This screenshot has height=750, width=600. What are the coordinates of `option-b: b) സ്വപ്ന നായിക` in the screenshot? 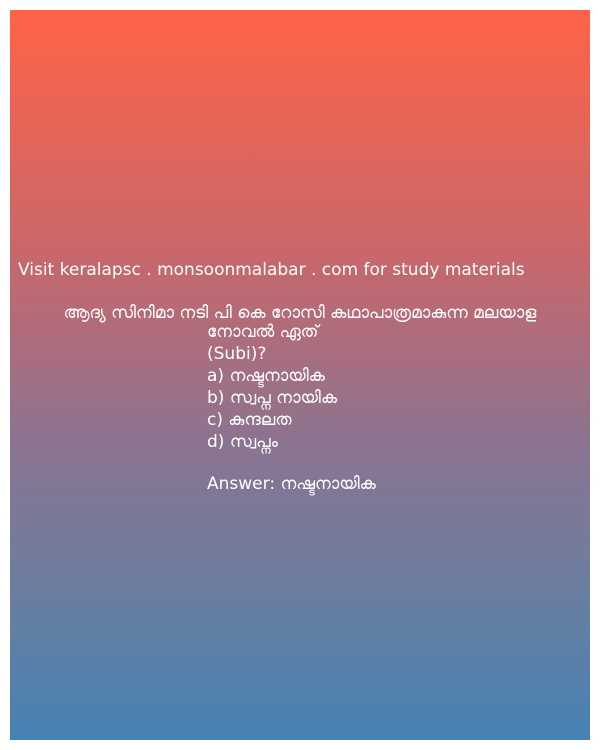 It's located at (272, 398).